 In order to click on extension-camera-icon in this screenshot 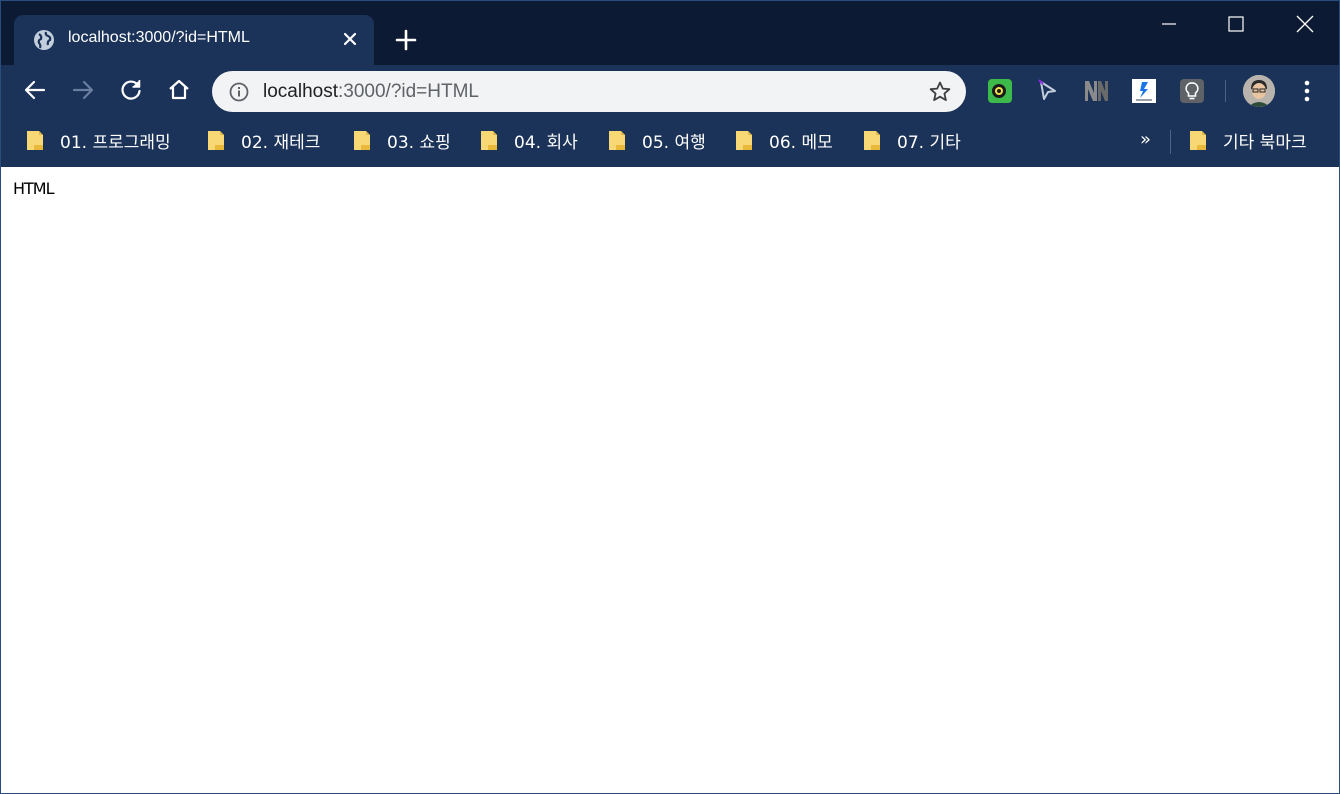, I will do `click(1000, 91)`.